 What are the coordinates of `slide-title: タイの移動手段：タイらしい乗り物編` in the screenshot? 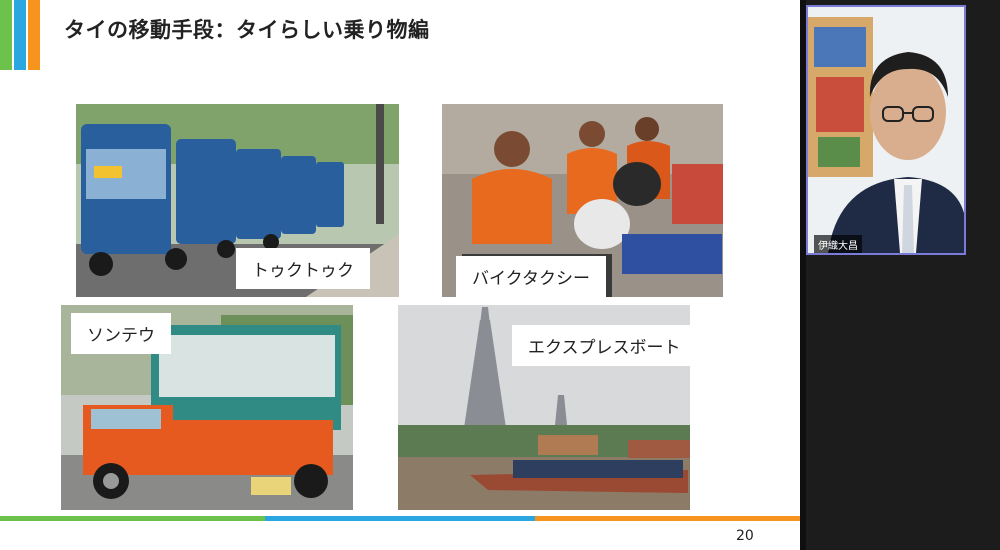 It's located at (247, 30).